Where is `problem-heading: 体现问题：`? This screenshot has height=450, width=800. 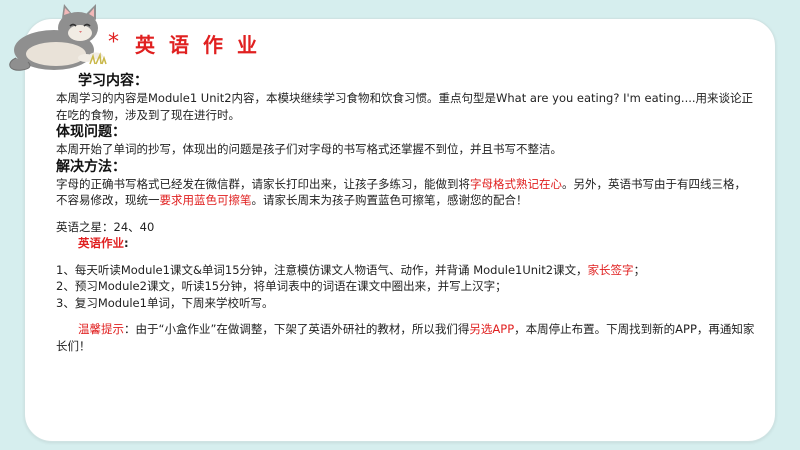 problem-heading: 体现问题： is located at coordinates (91, 132).